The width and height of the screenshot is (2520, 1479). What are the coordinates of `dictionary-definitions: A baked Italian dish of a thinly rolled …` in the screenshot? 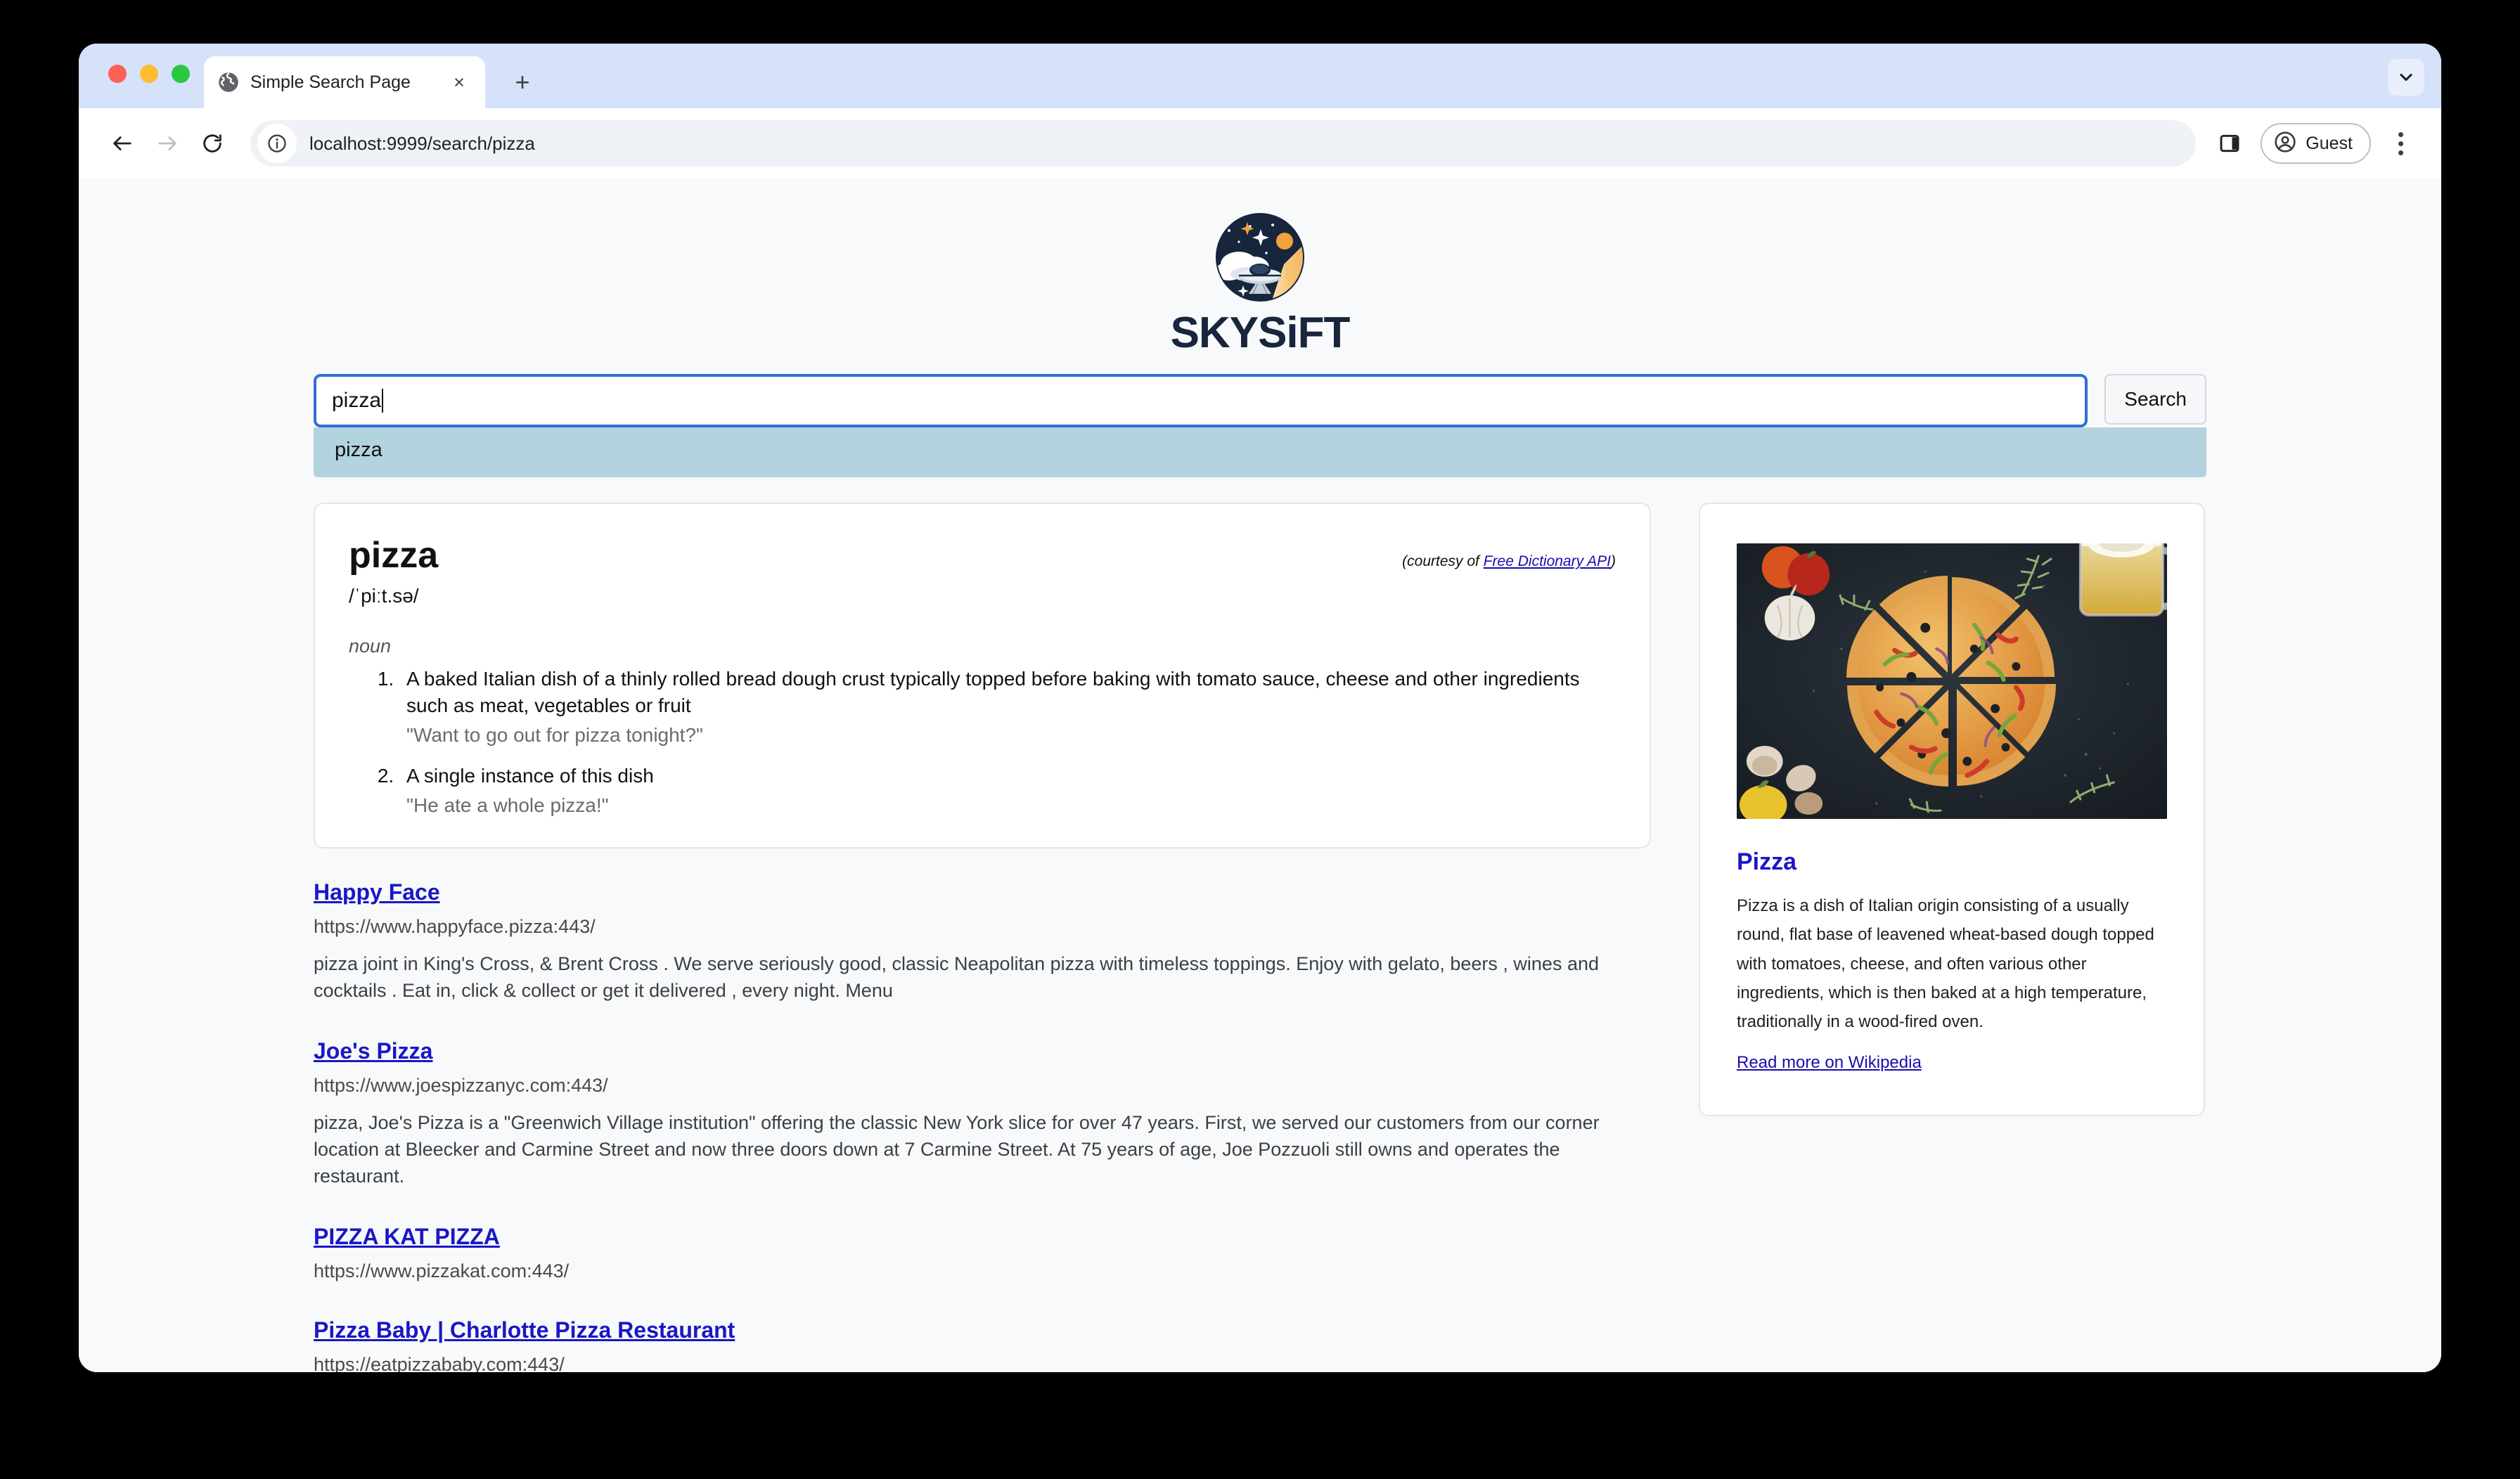 It's located at (1007, 742).